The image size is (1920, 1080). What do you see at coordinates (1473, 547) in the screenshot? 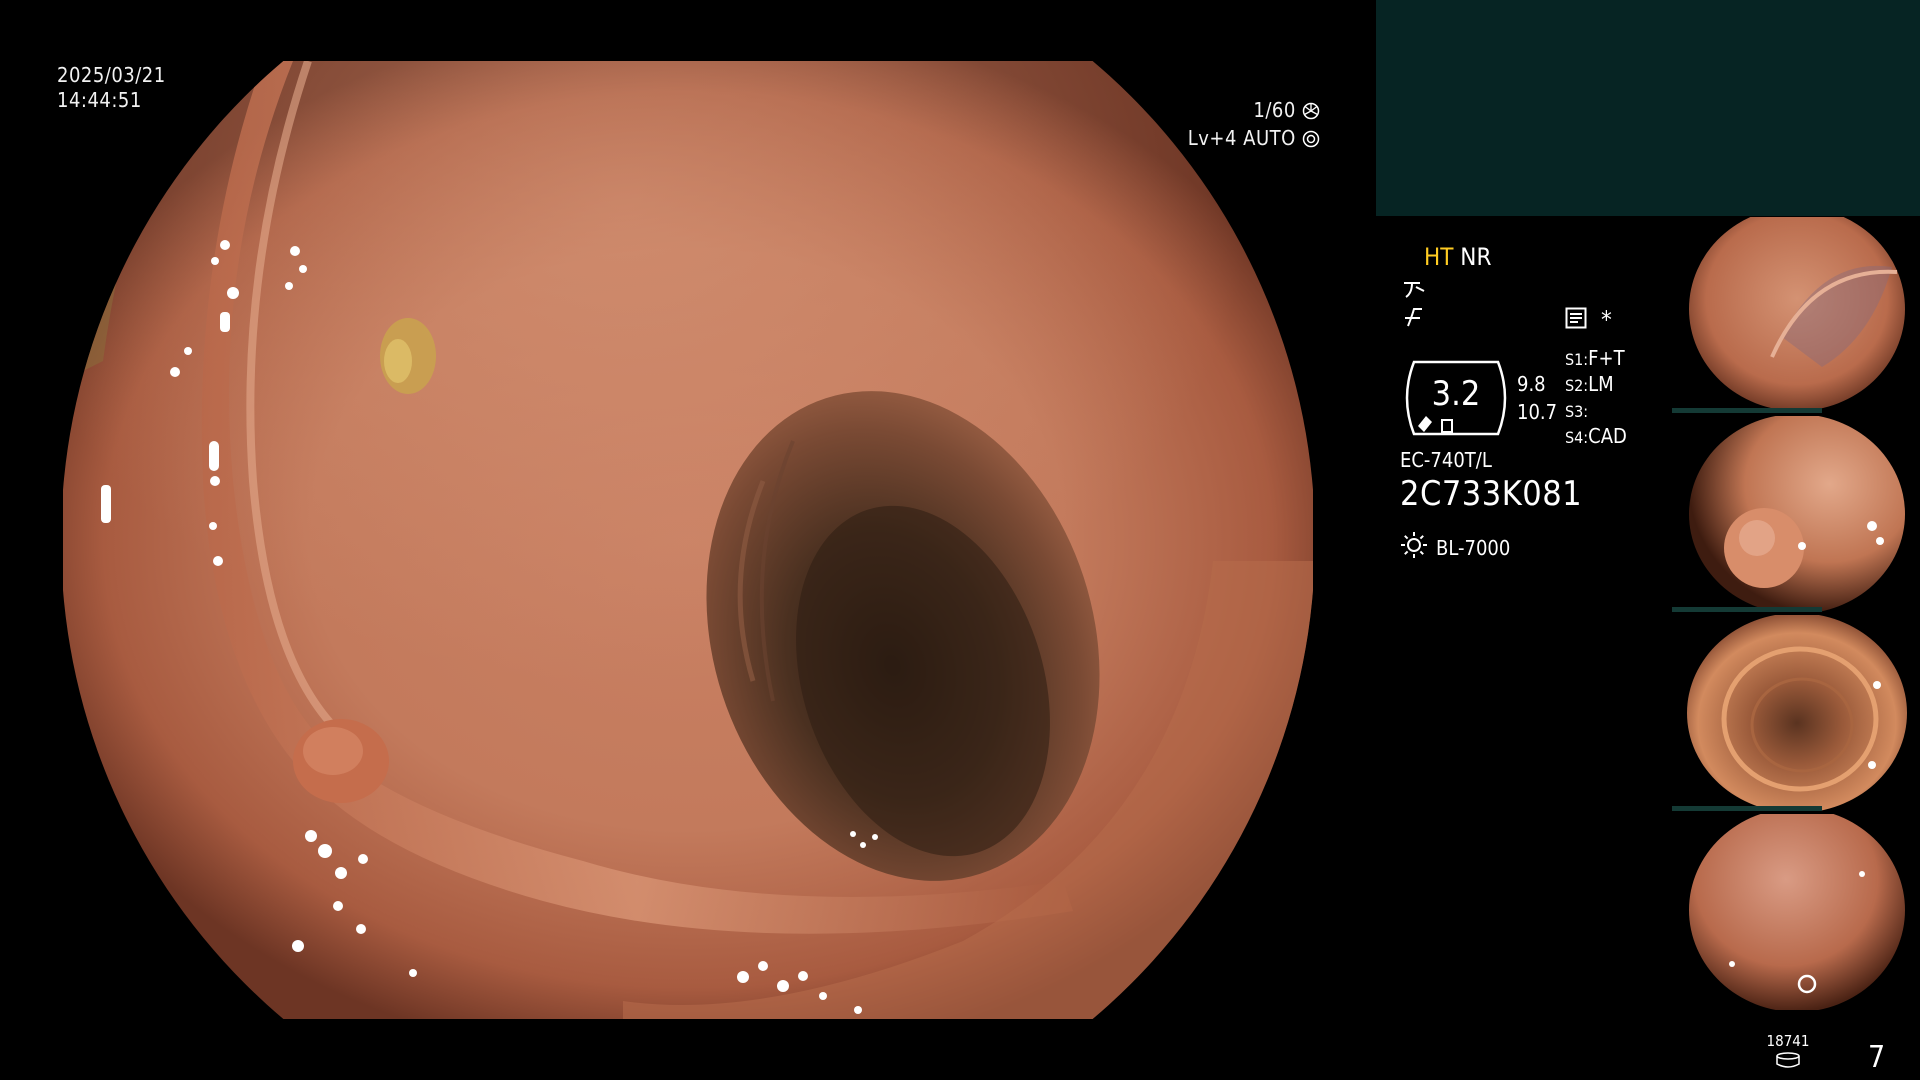
I see `light-source-value: BL-7000` at bounding box center [1473, 547].